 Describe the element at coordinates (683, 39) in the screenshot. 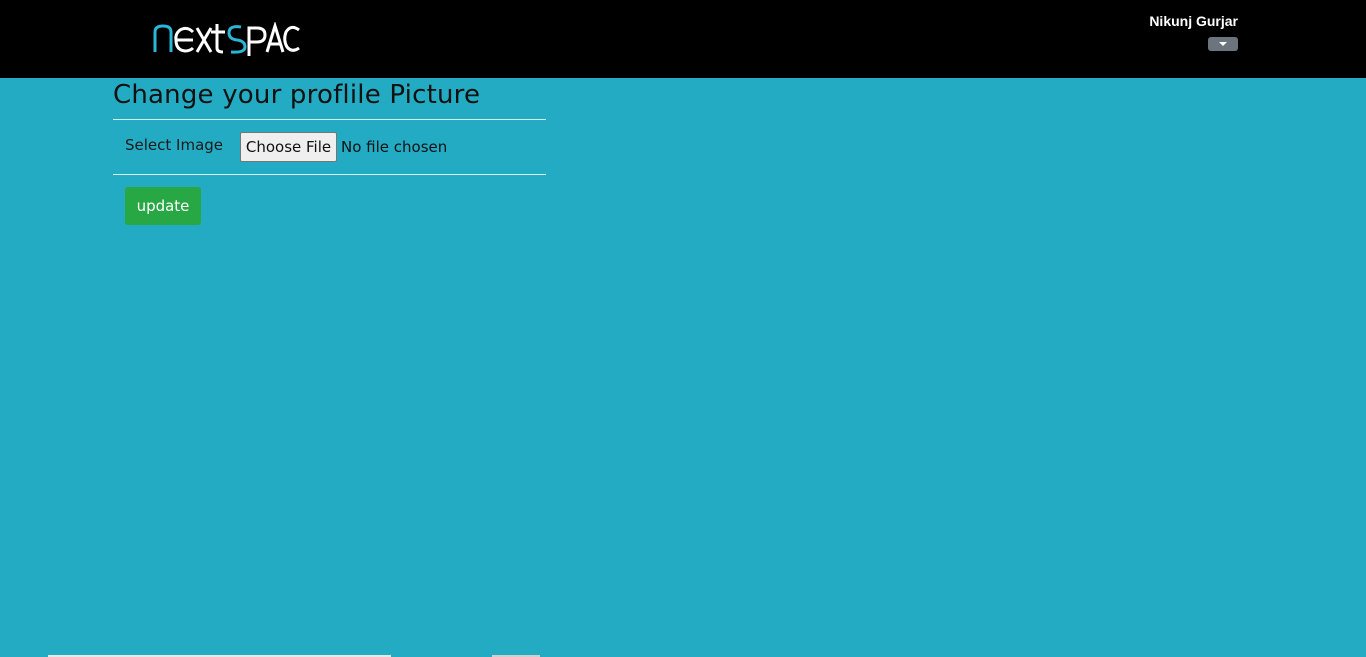

I see `top-navbar: Nikunj Gurjar` at that location.